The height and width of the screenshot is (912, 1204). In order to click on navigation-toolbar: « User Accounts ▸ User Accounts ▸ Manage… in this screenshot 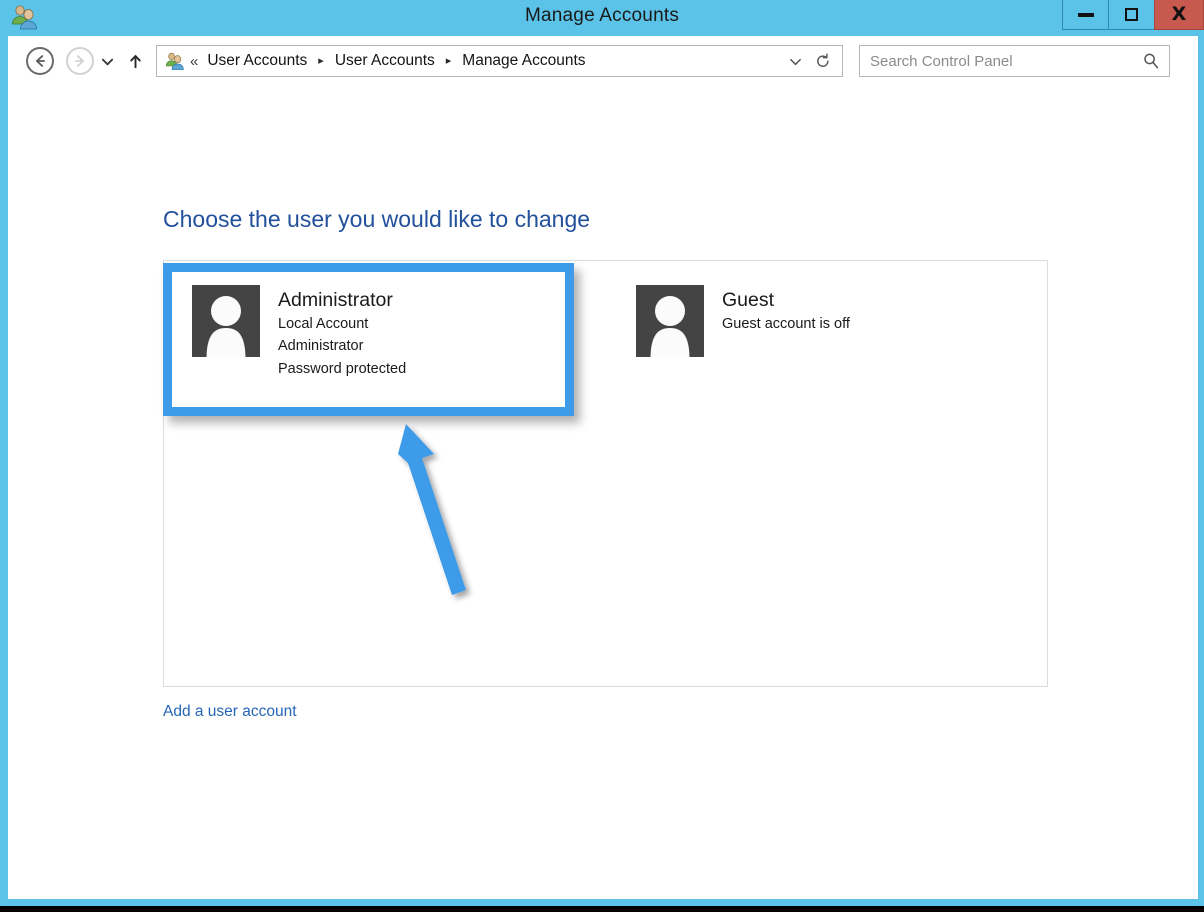, I will do `click(603, 61)`.